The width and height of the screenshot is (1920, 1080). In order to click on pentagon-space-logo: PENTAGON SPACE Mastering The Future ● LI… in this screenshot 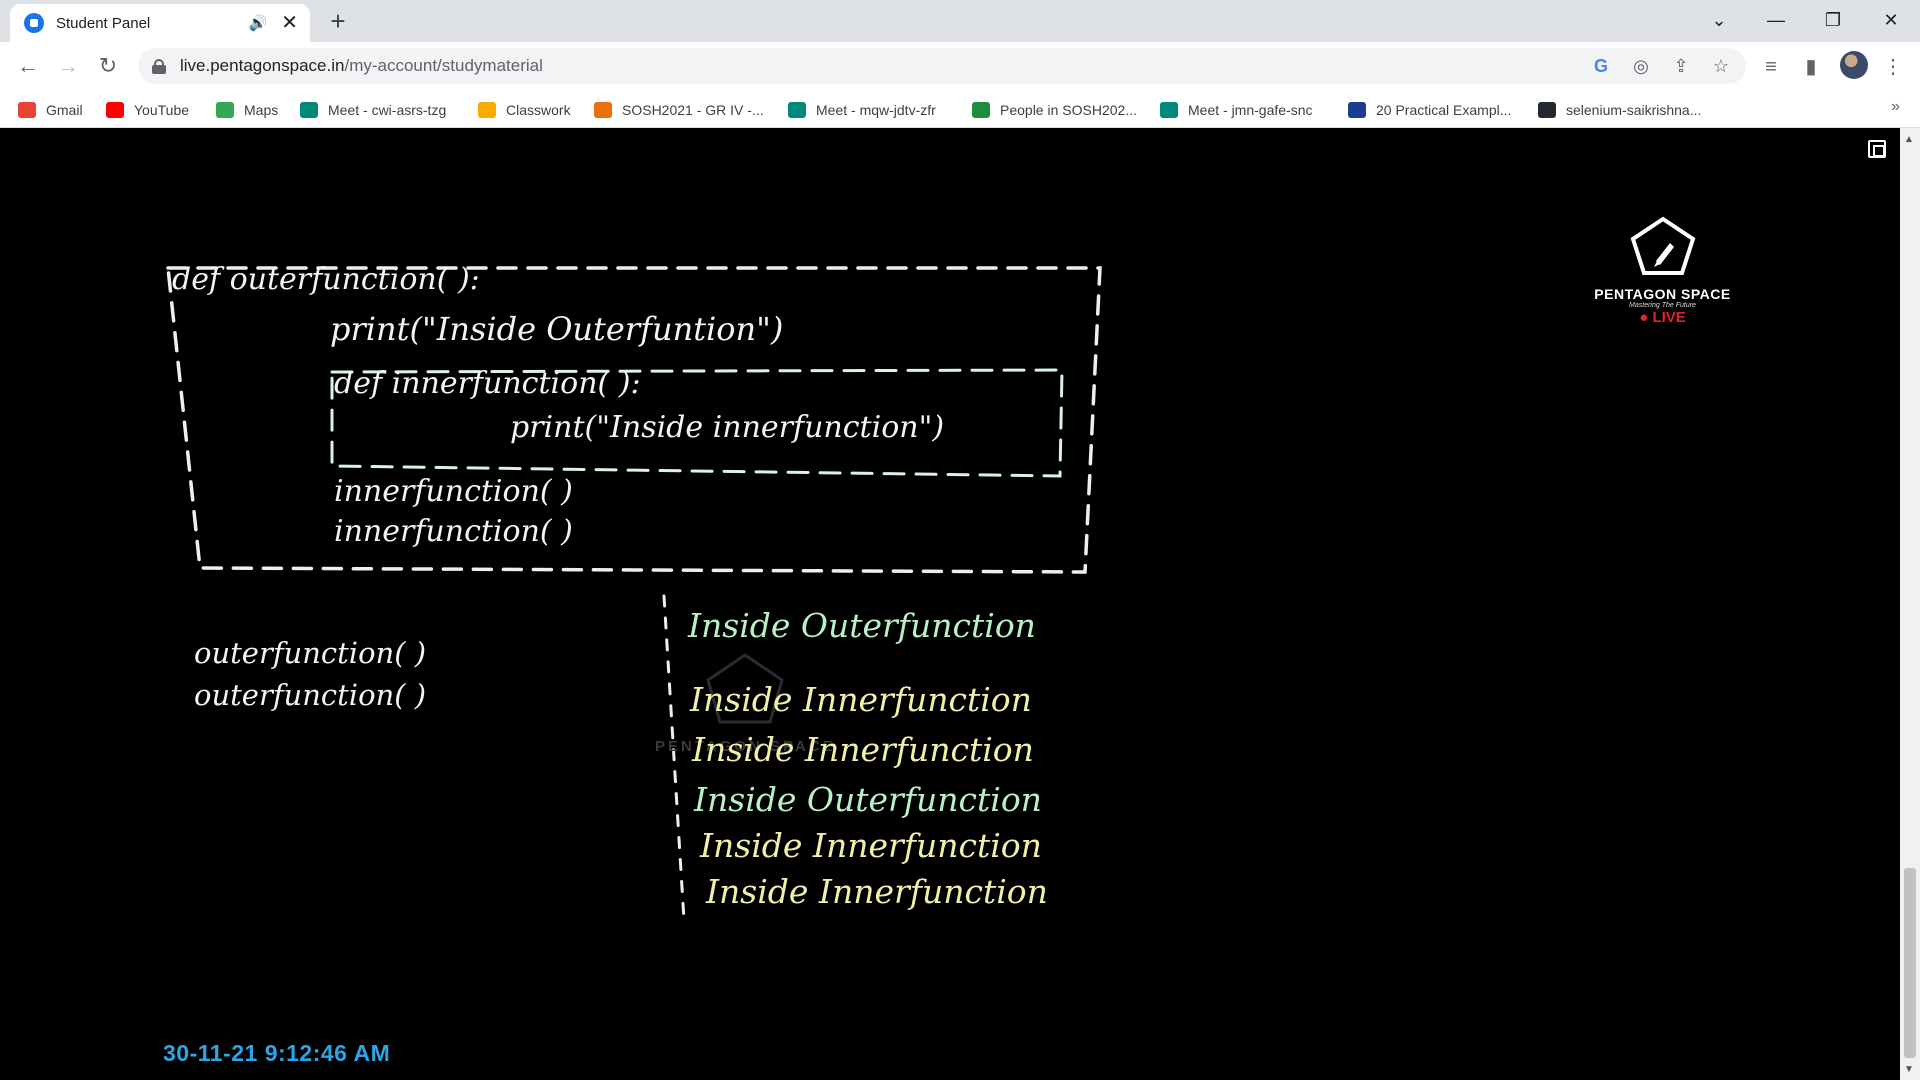, I will do `click(1662, 270)`.